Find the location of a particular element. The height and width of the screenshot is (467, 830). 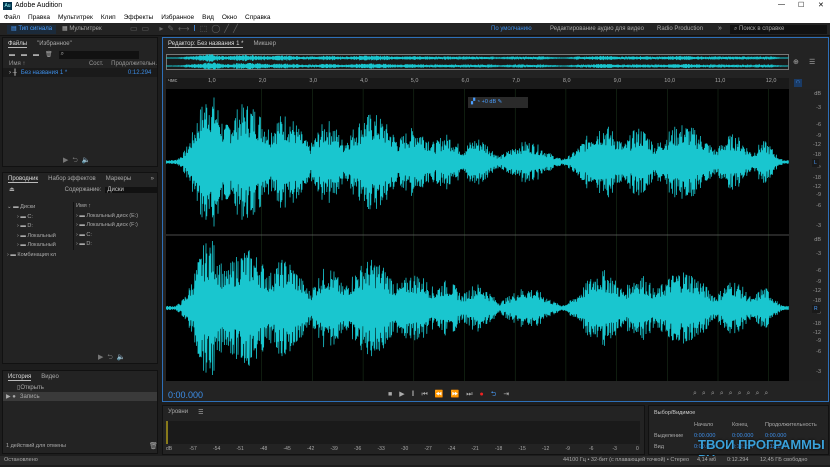

tree-item: ⌄ ▬ Диски is located at coordinates (38, 208).